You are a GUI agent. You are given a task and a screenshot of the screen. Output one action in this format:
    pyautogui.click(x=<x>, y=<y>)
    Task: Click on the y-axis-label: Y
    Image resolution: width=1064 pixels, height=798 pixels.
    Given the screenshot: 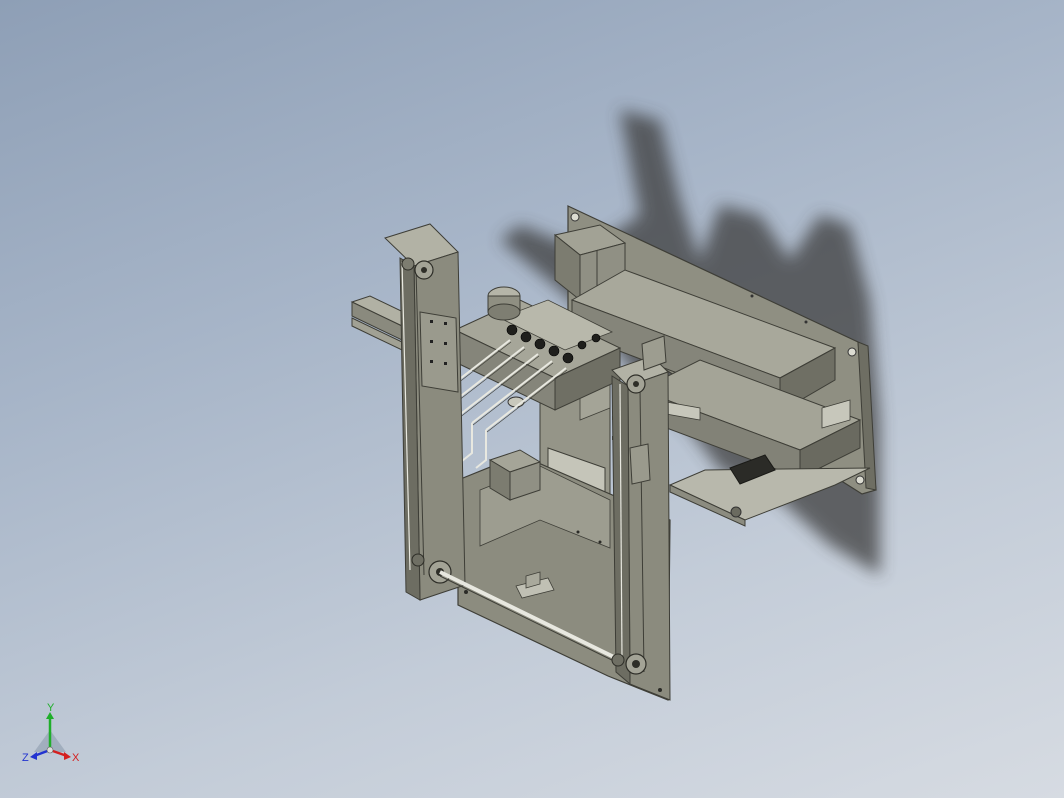 What is the action you would take?
    pyautogui.click(x=51, y=708)
    